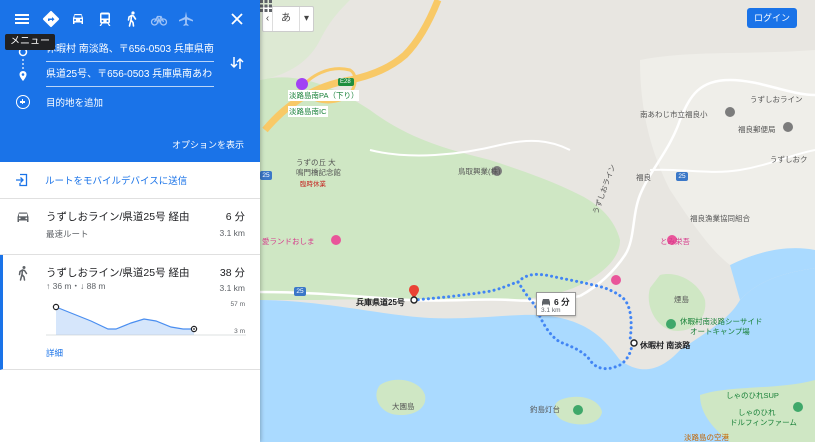 The height and width of the screenshot is (442, 815). I want to click on destination-pin-icon, so click(23, 76).